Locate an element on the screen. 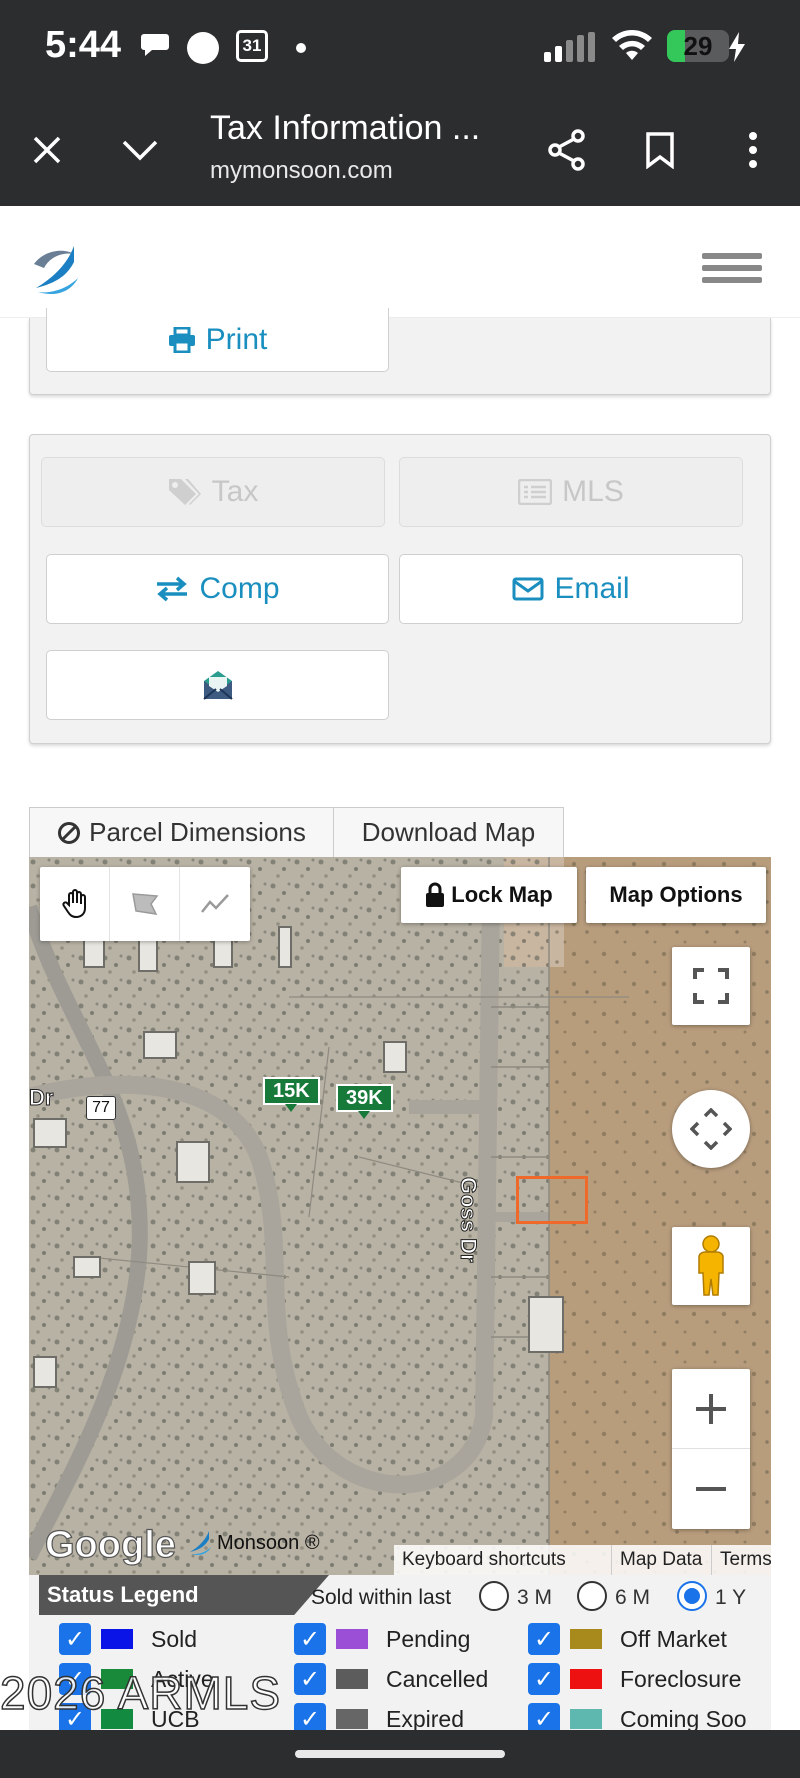 This screenshot has height=1778, width=800. legend-item-label: Foreclosure is located at coordinates (681, 1678).